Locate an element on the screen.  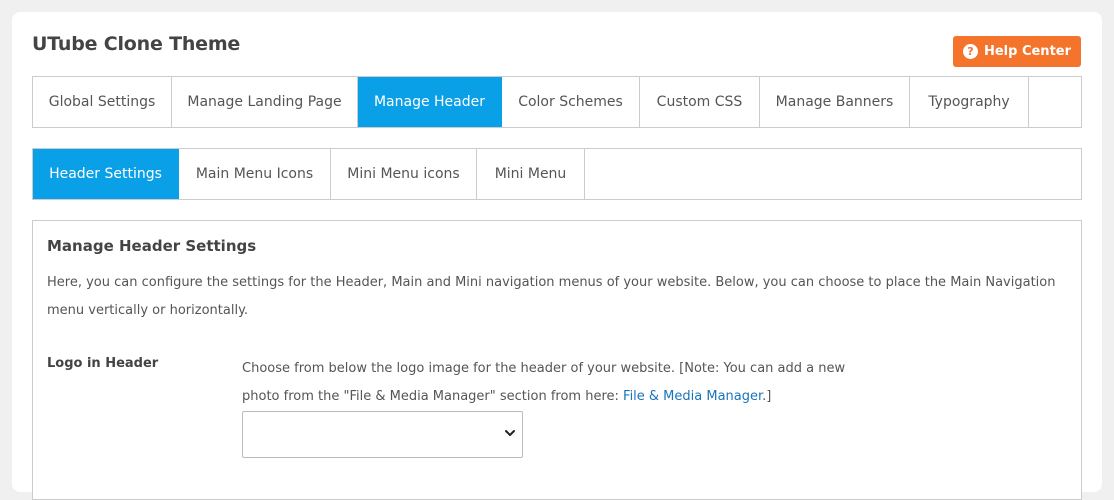
help-center-button: ? Help Center is located at coordinates (1017, 51).